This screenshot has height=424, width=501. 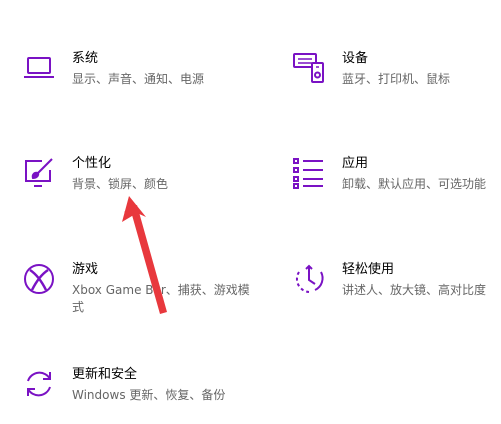 What do you see at coordinates (85, 269) in the screenshot?
I see `tile-gaming-title: 游戏` at bounding box center [85, 269].